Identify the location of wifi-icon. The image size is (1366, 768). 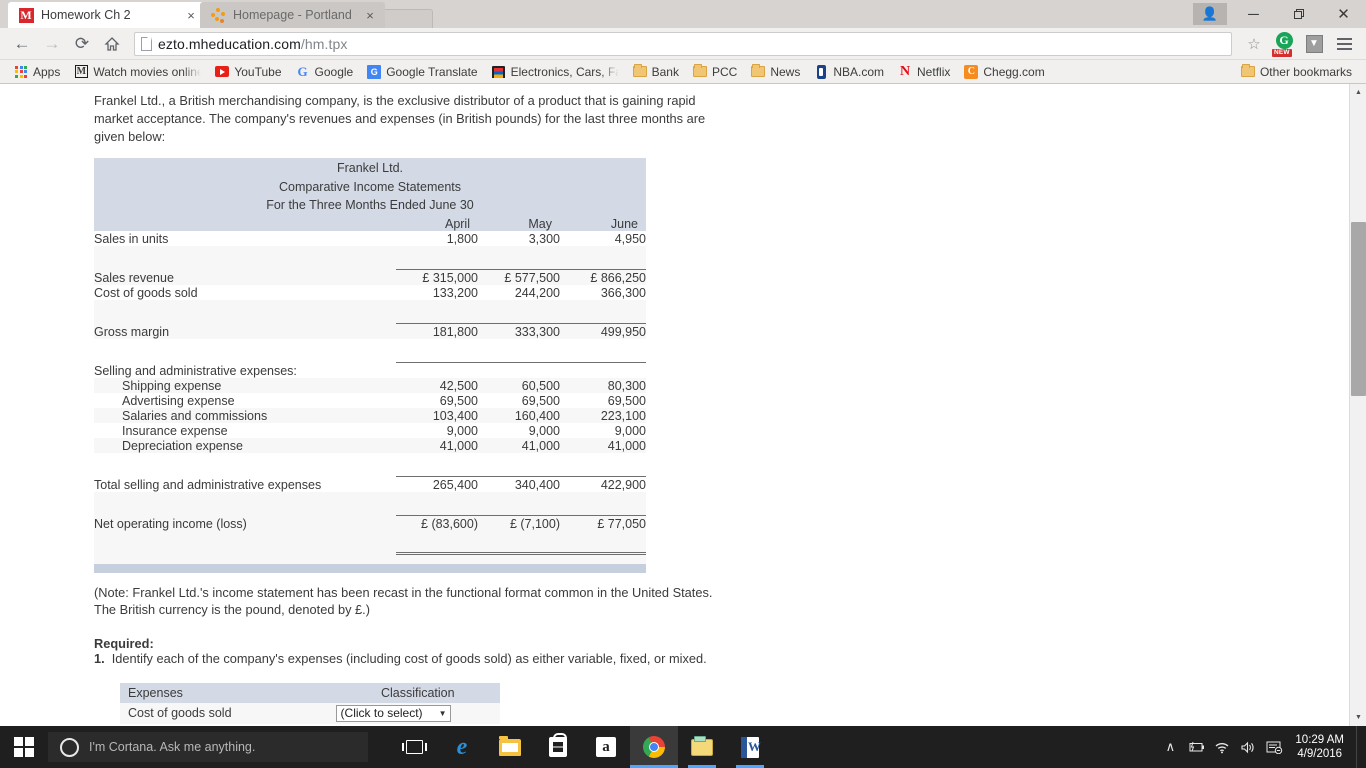
(1222, 747).